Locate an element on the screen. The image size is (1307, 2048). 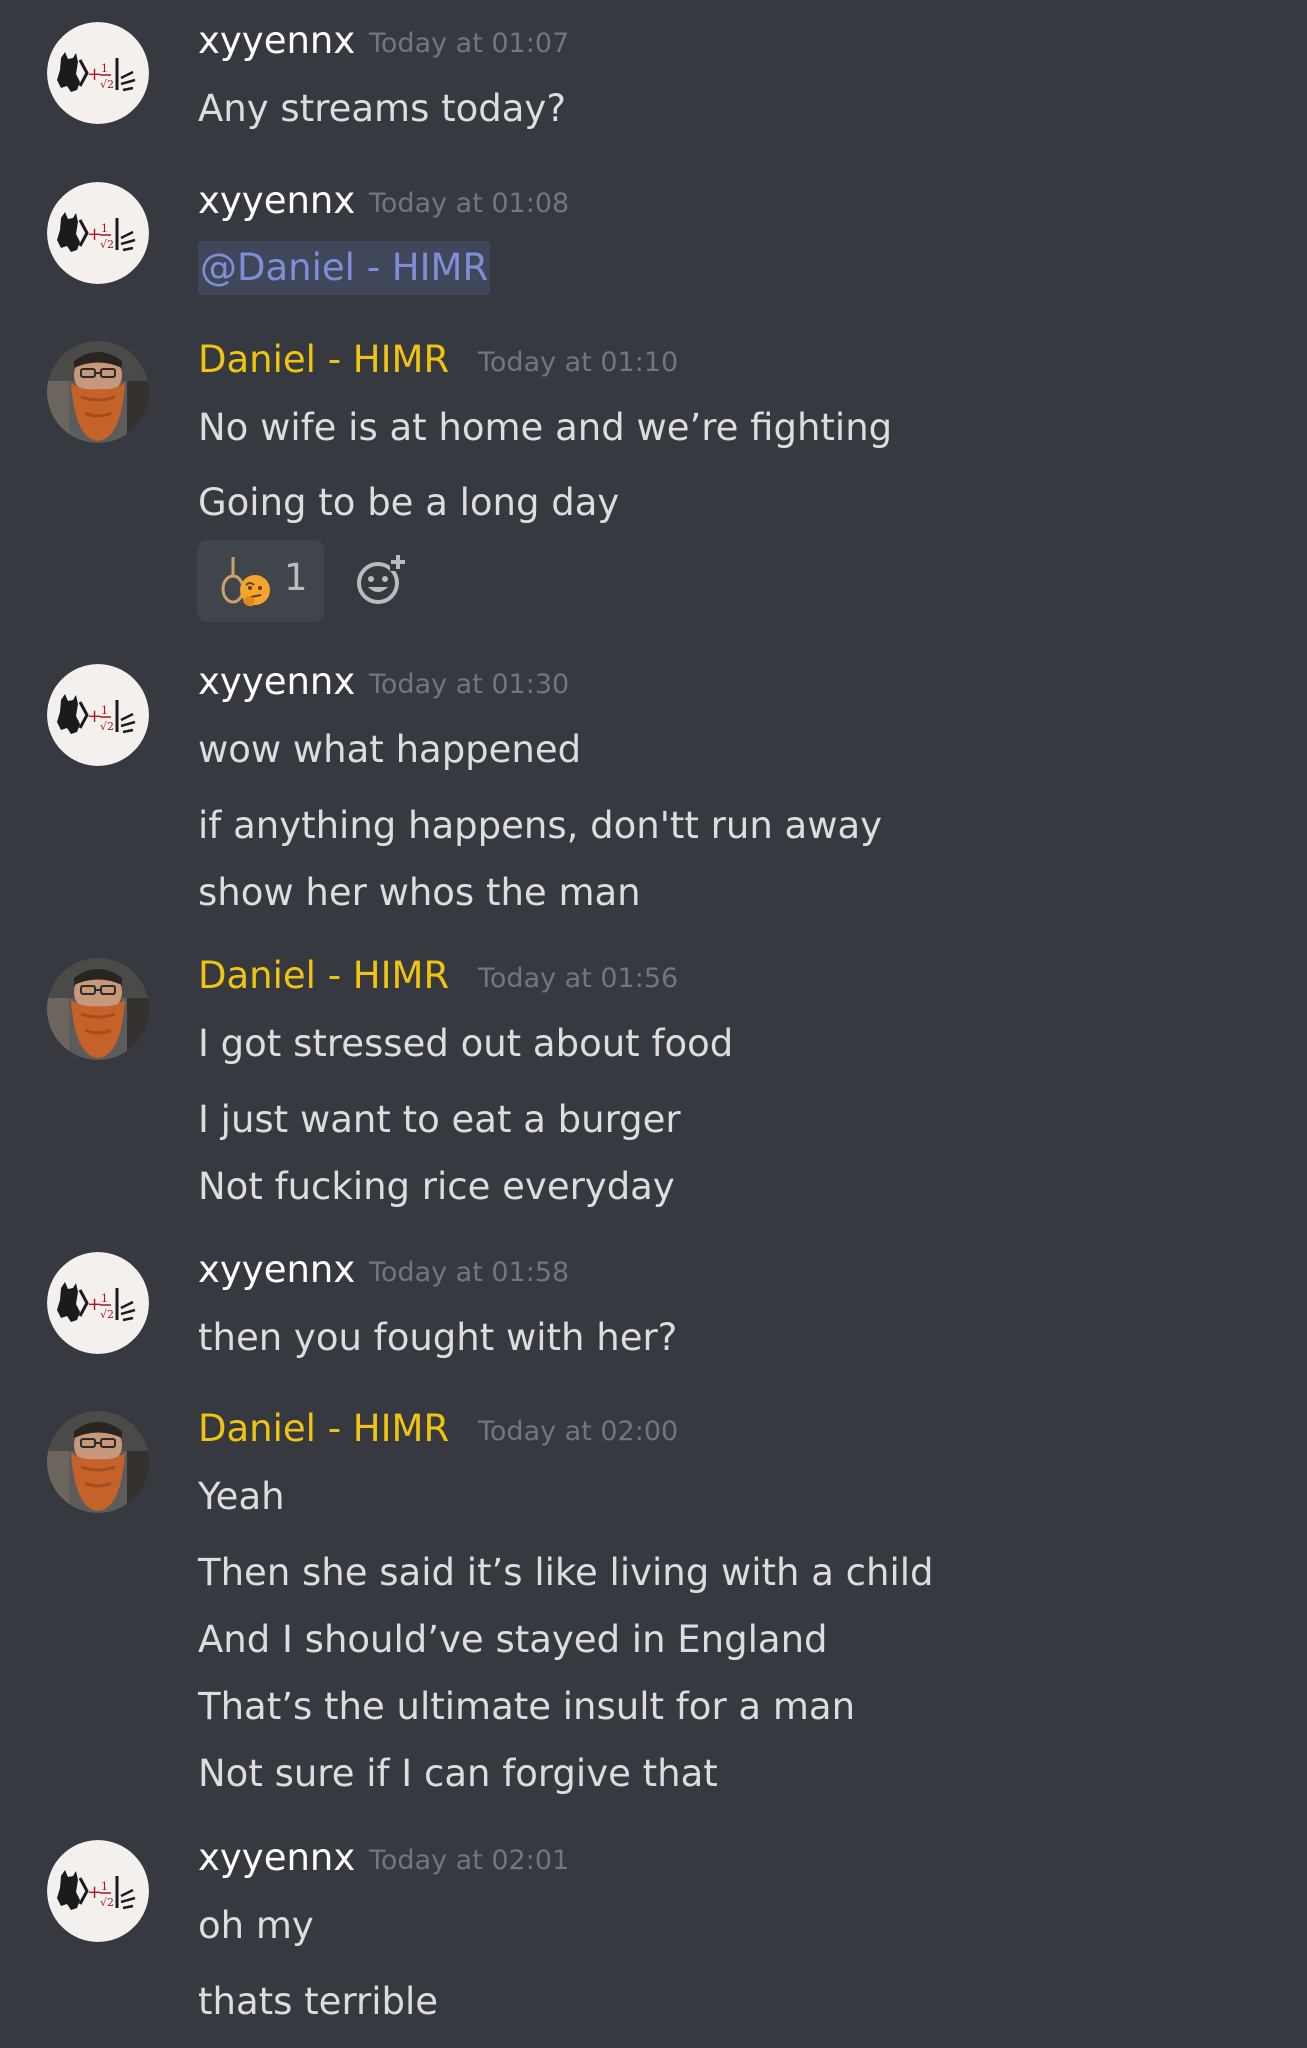
reaction-pill: 1 is located at coordinates (260, 581).